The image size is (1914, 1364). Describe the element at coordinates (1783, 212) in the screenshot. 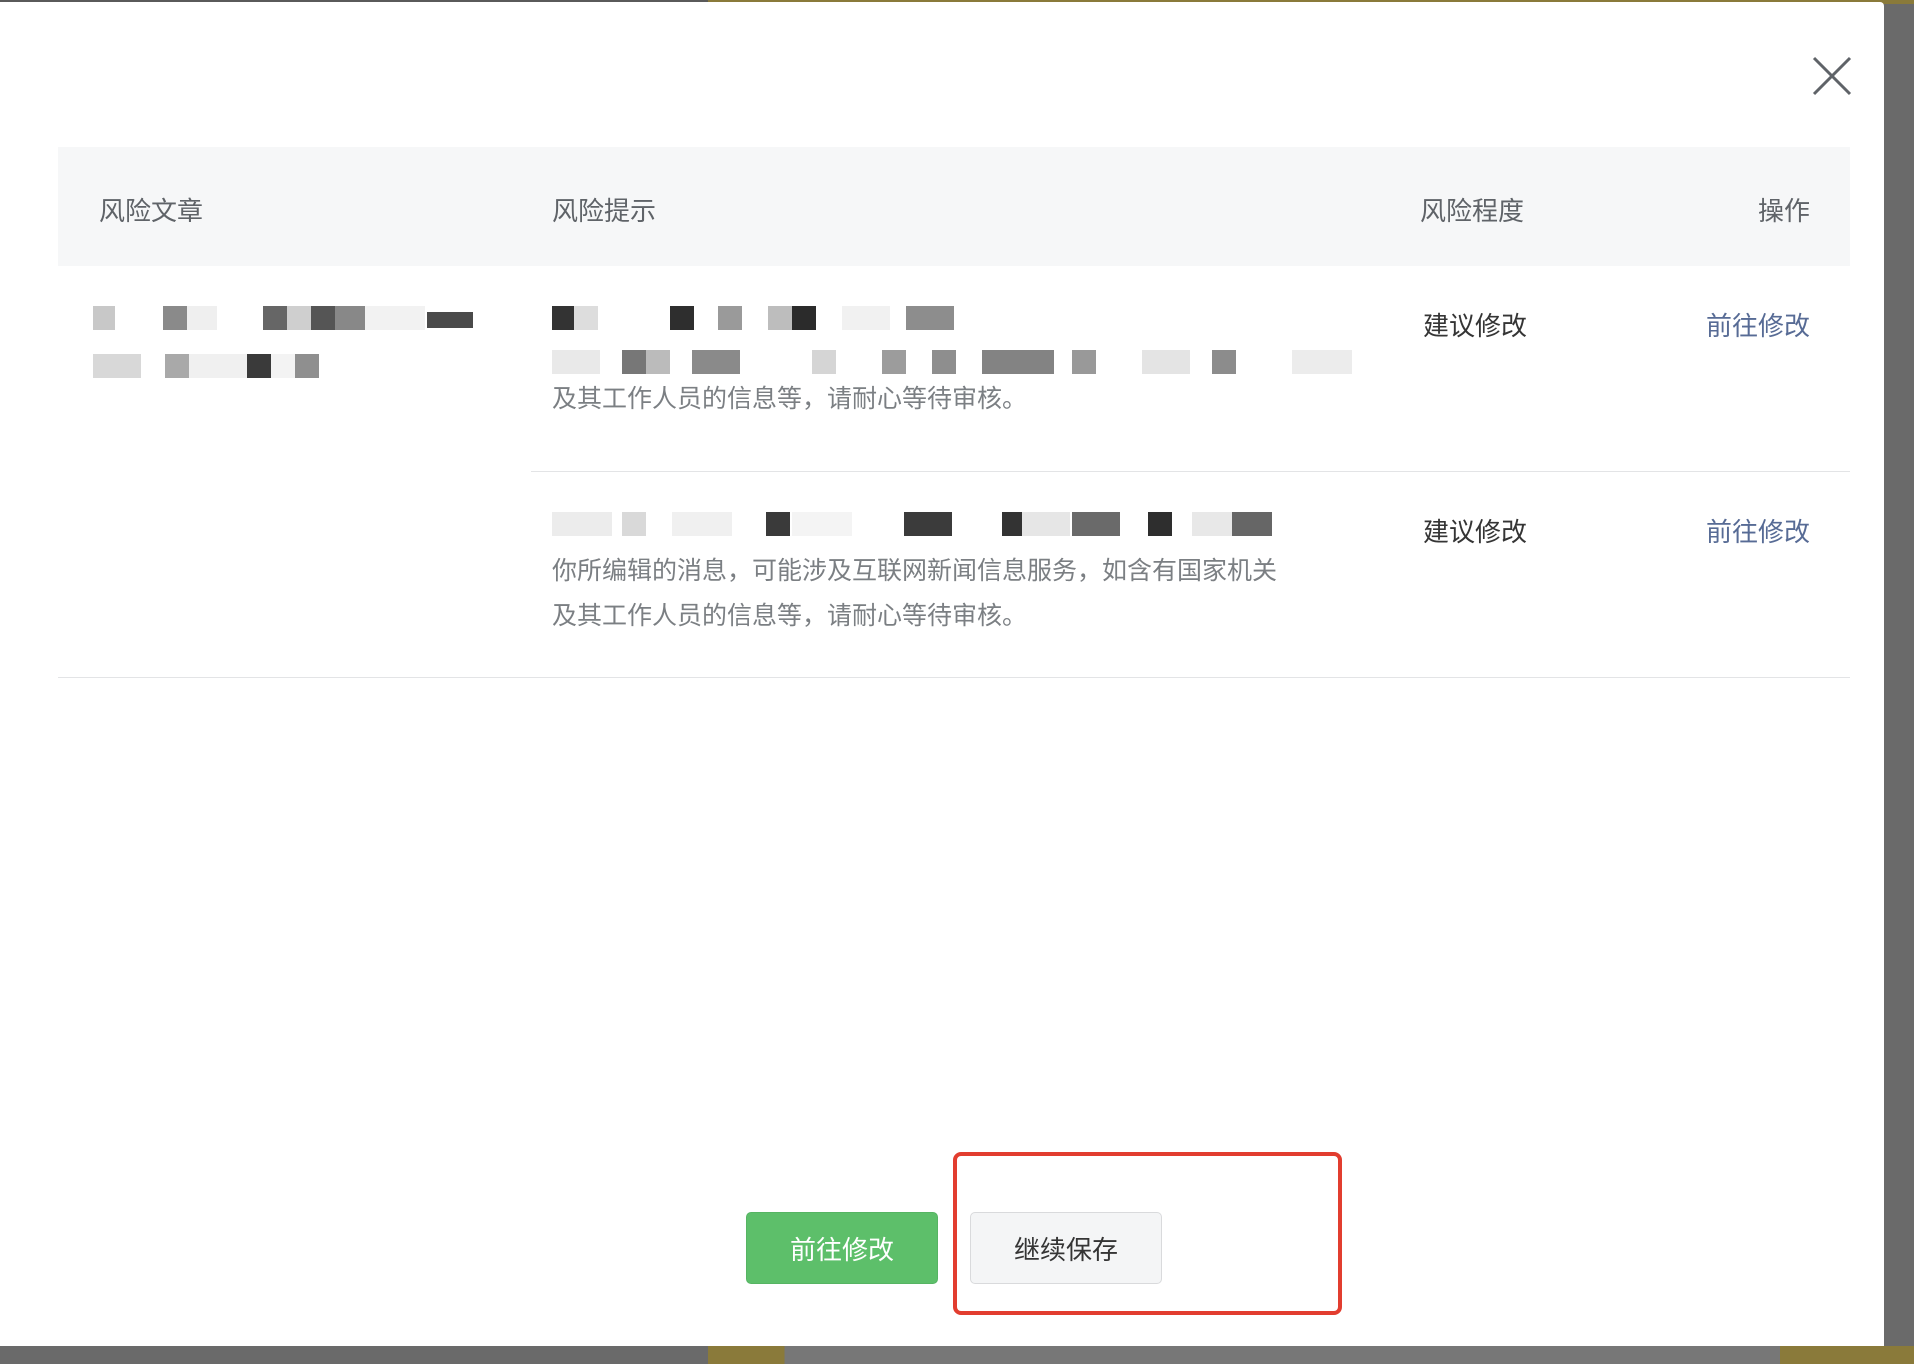

I see `header-operation: 操作` at that location.